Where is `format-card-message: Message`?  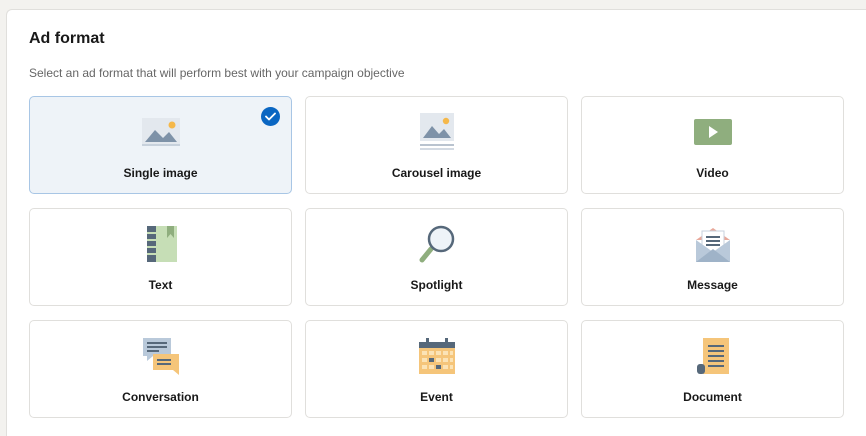 format-card-message: Message is located at coordinates (712, 257).